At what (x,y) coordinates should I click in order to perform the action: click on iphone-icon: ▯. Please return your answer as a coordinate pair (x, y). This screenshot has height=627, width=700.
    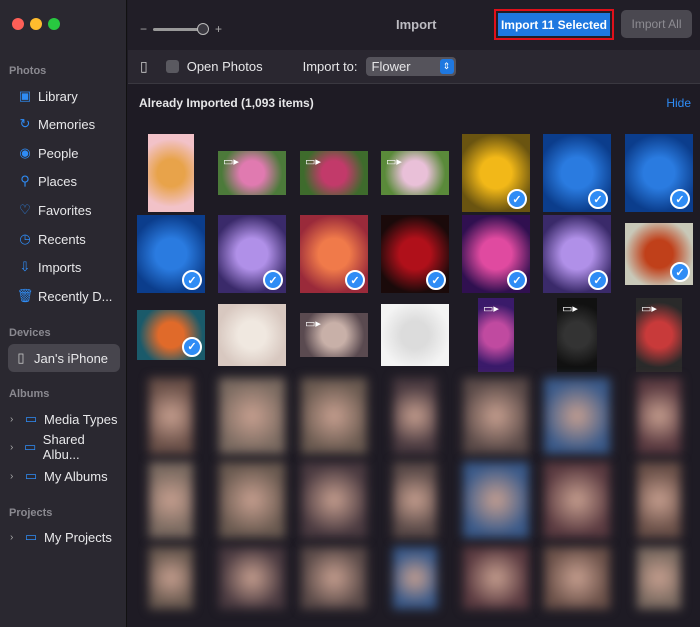
    Looking at the image, I should click on (144, 66).